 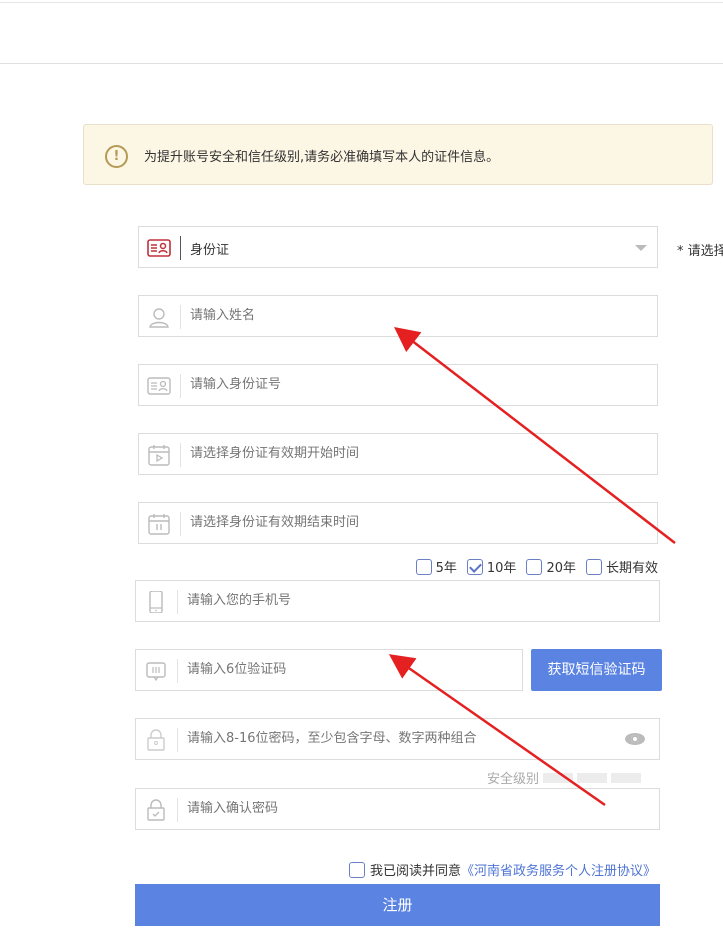 What do you see at coordinates (596, 670) in the screenshot?
I see `get-sms-code-button: 获取短信验证码` at bounding box center [596, 670].